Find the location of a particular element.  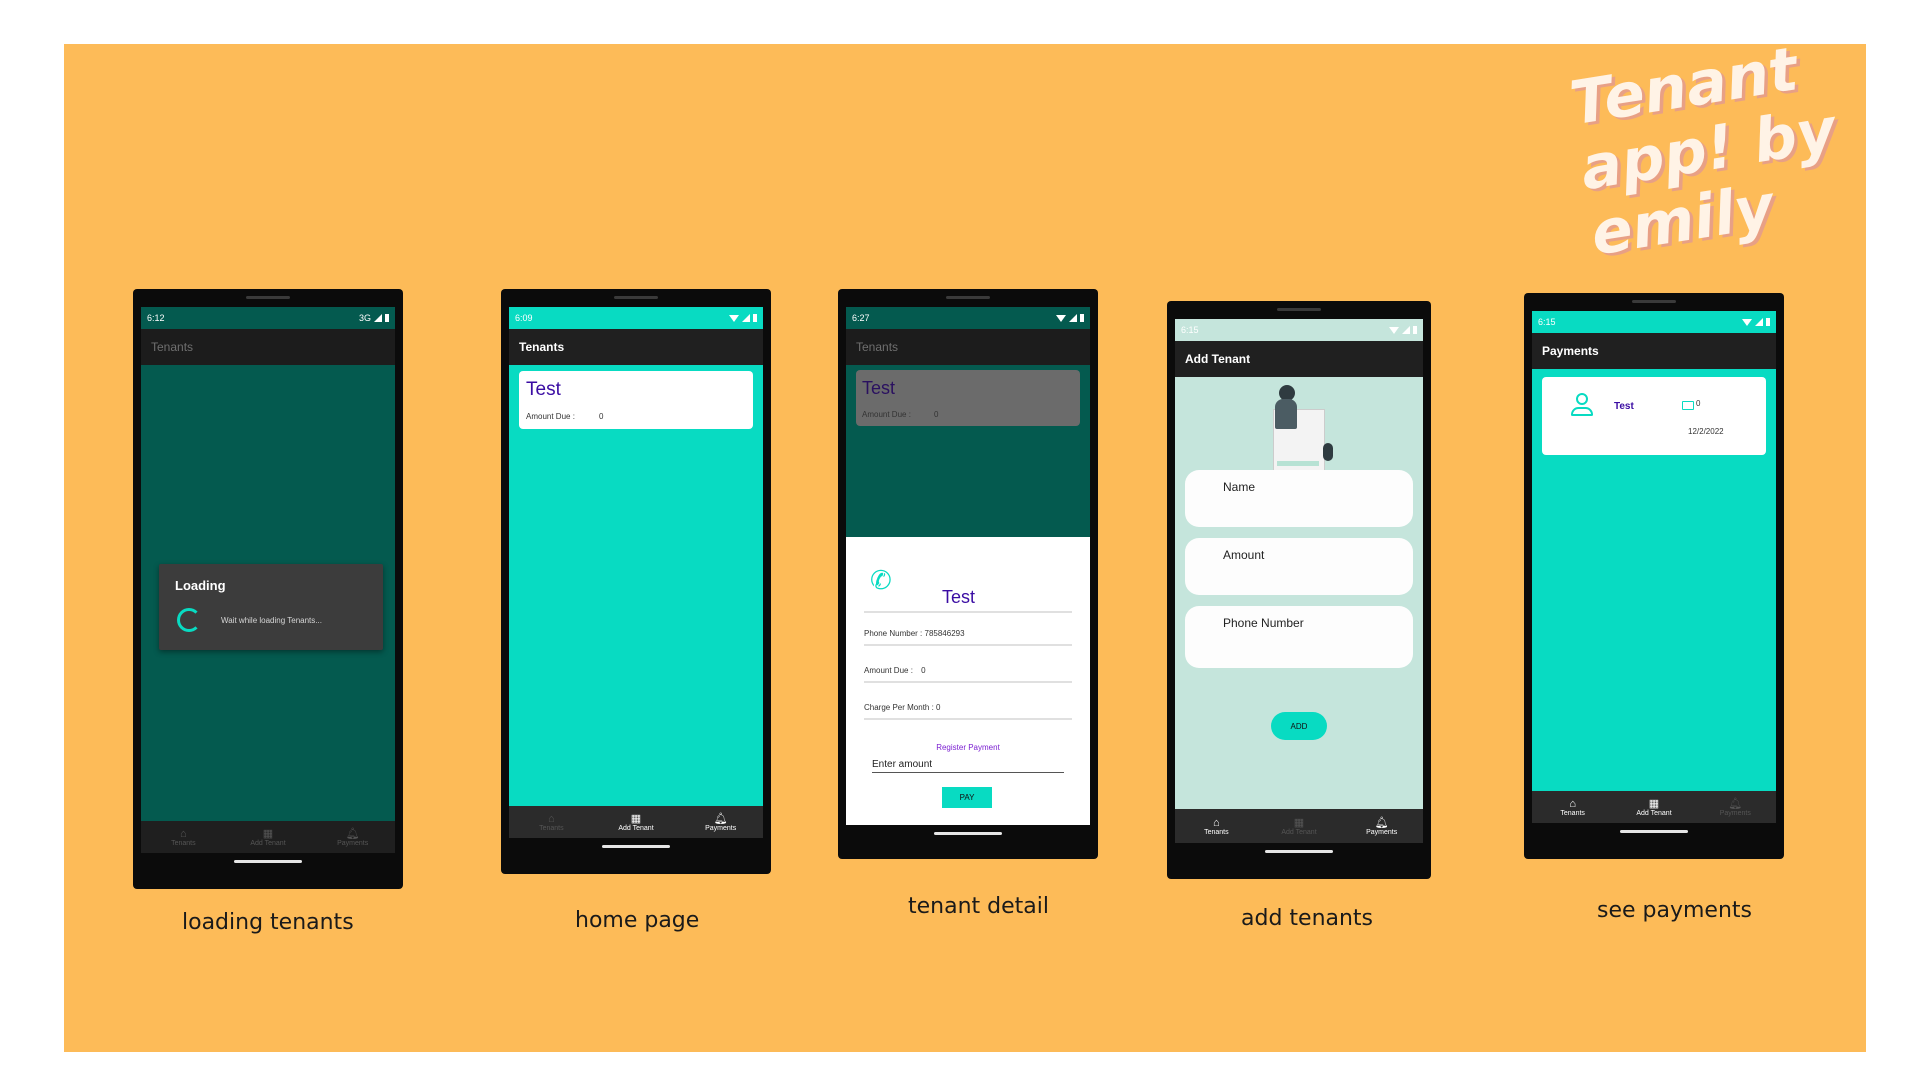

status-time: 6:27 is located at coordinates (861, 318).